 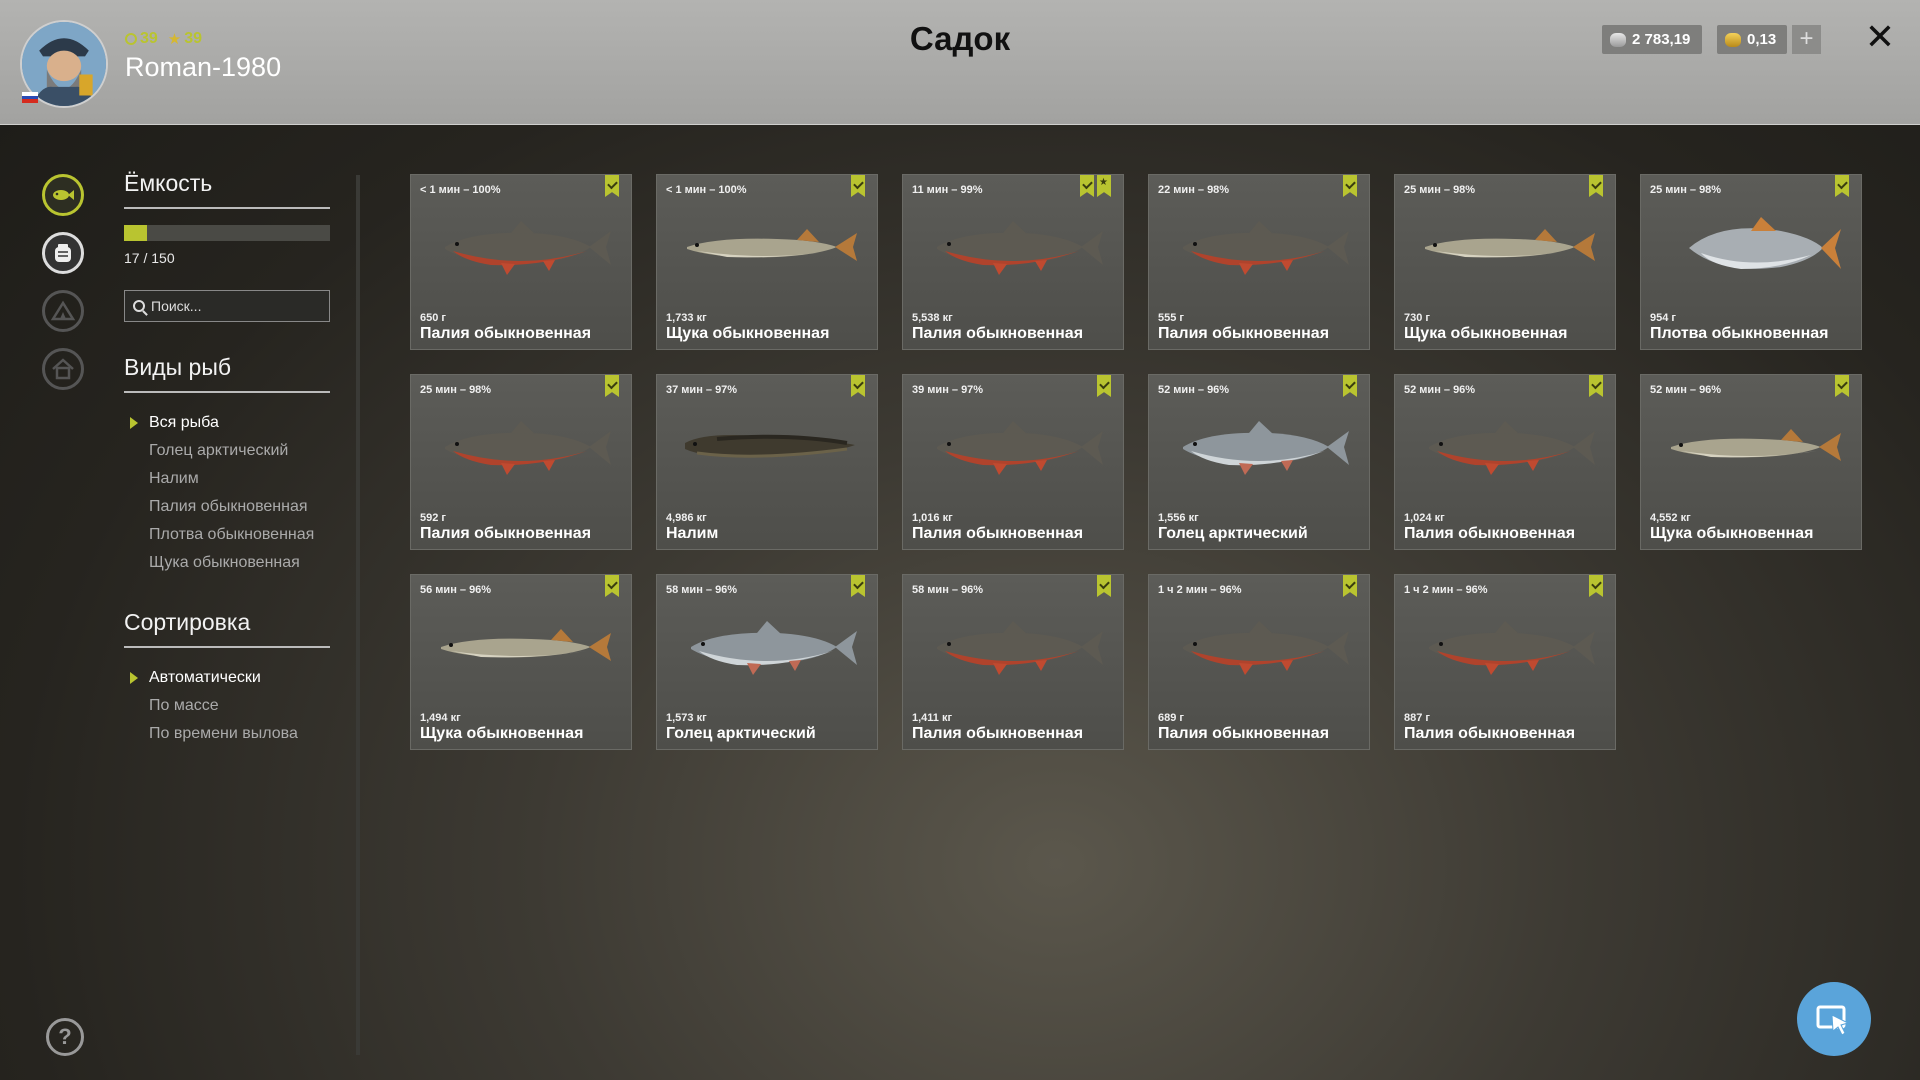 I want to click on species-option: Налим, so click(x=227, y=479).